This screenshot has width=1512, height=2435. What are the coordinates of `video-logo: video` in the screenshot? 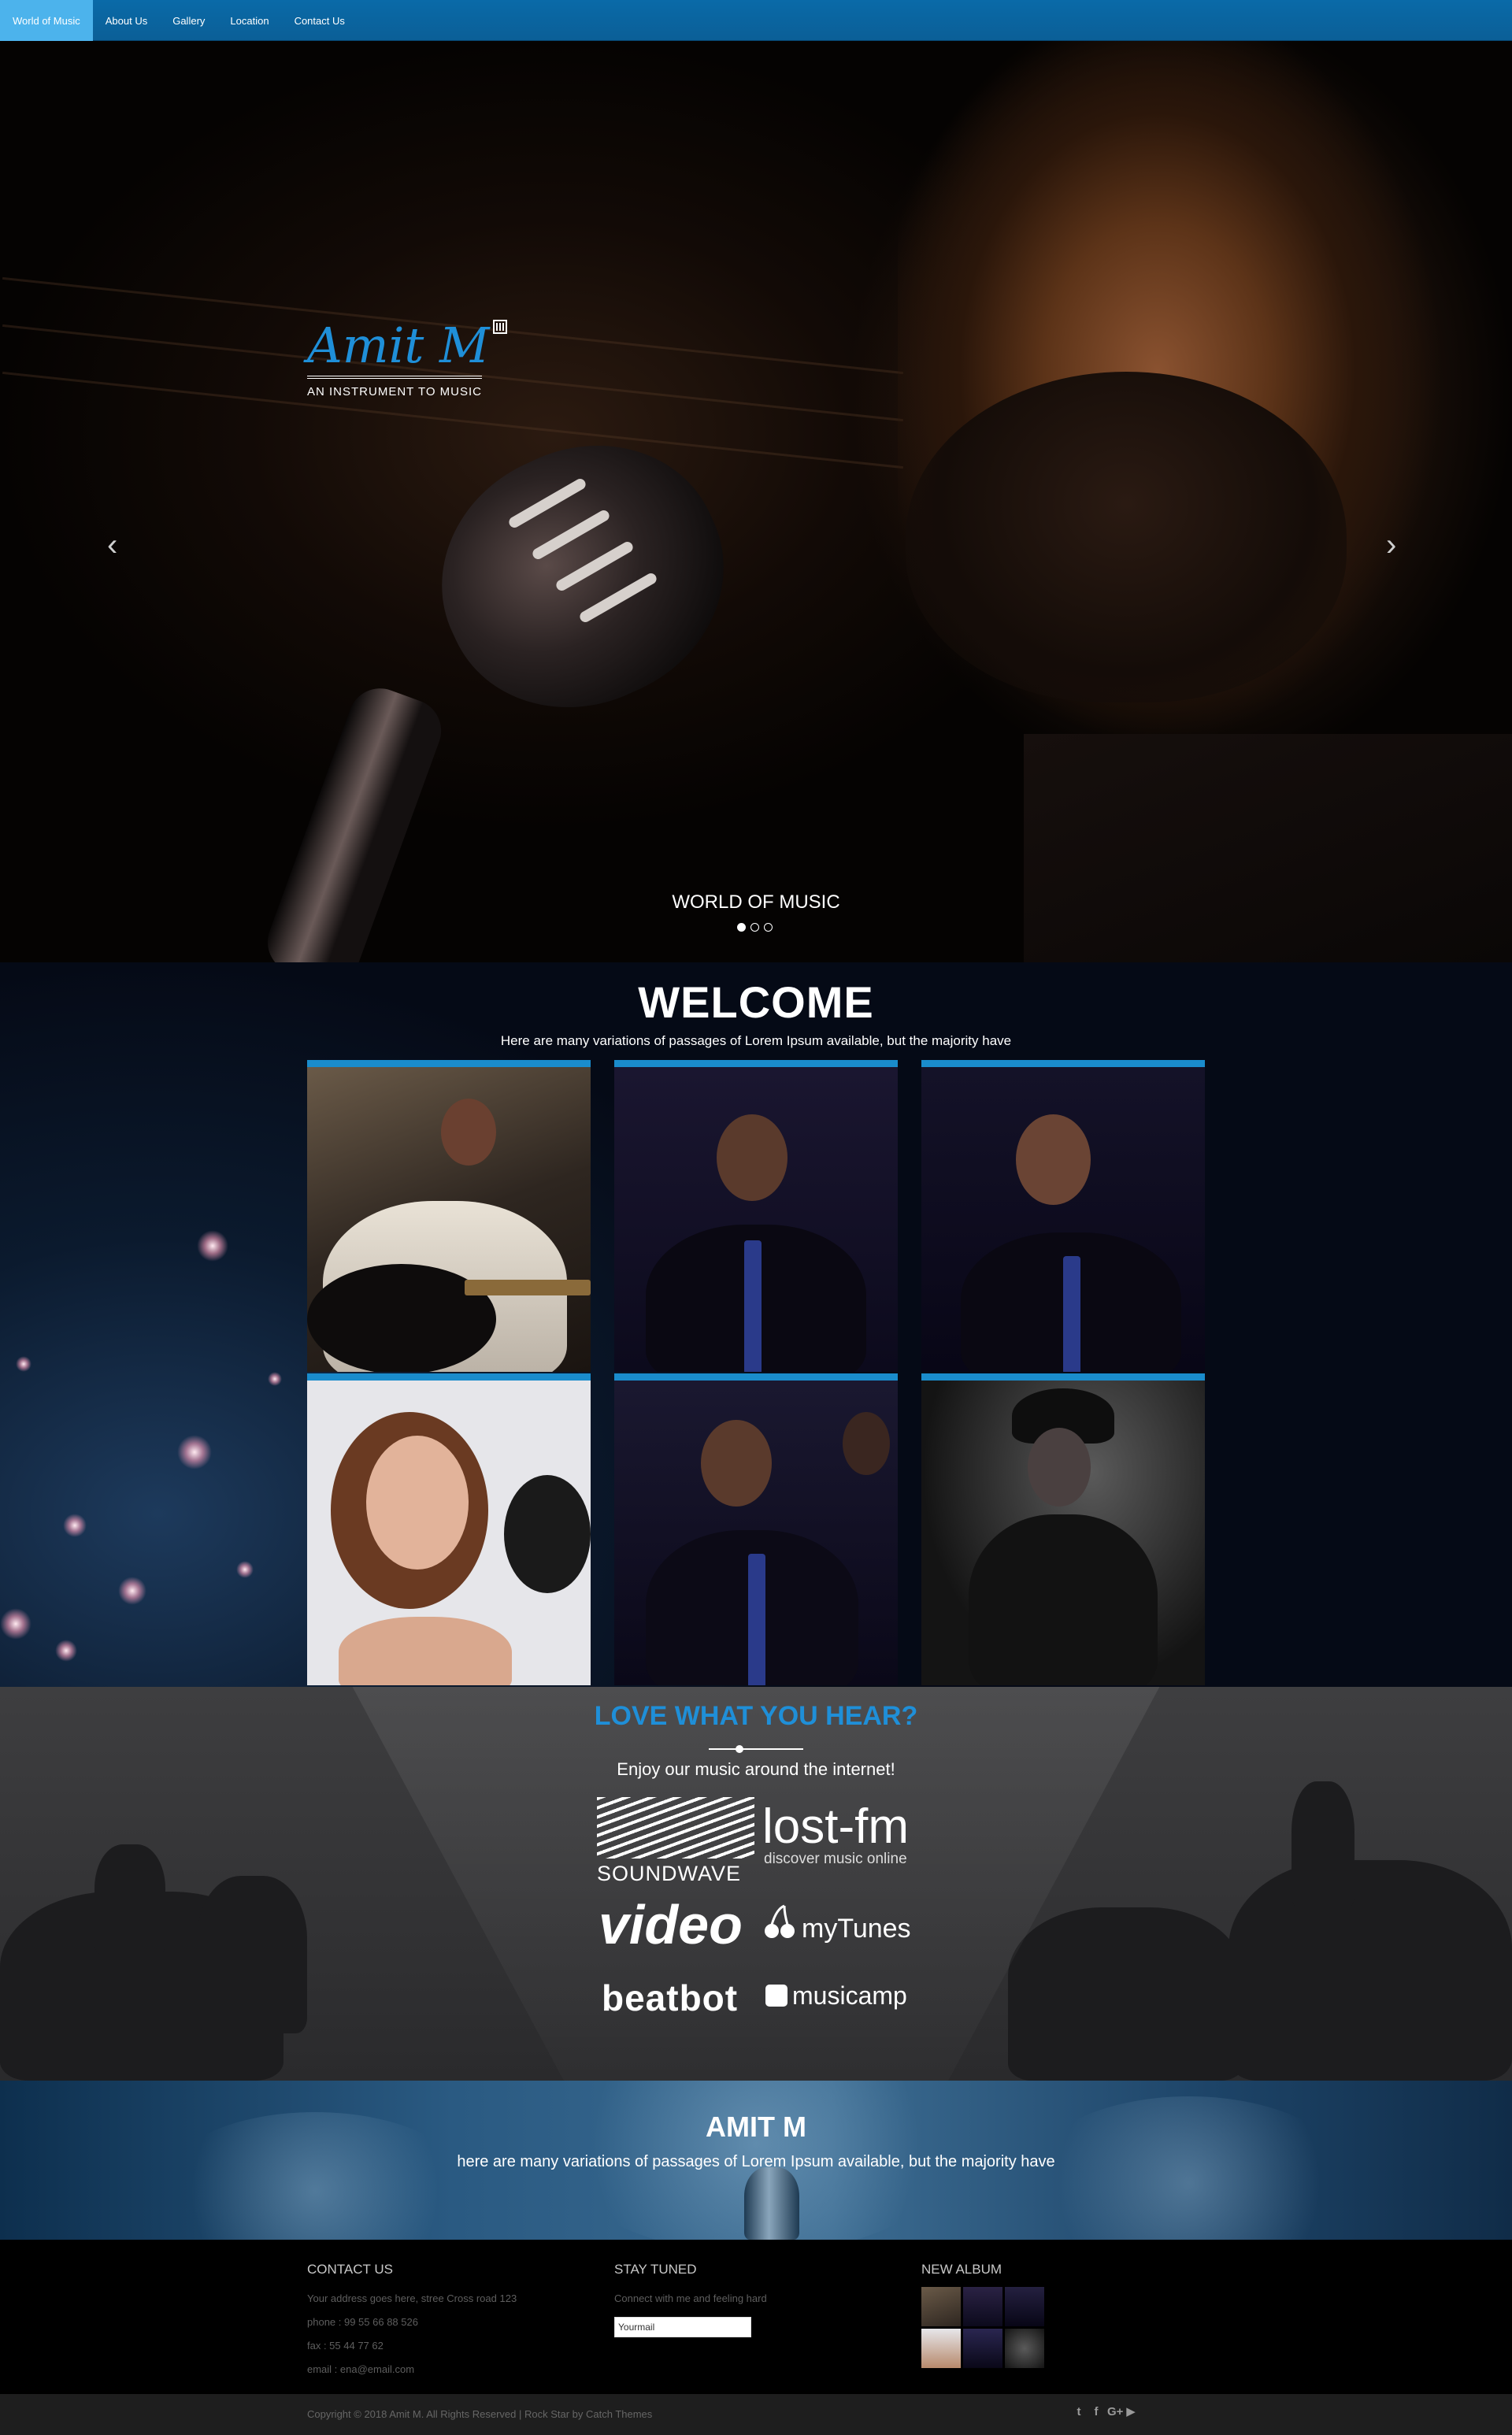 It's located at (670, 1924).